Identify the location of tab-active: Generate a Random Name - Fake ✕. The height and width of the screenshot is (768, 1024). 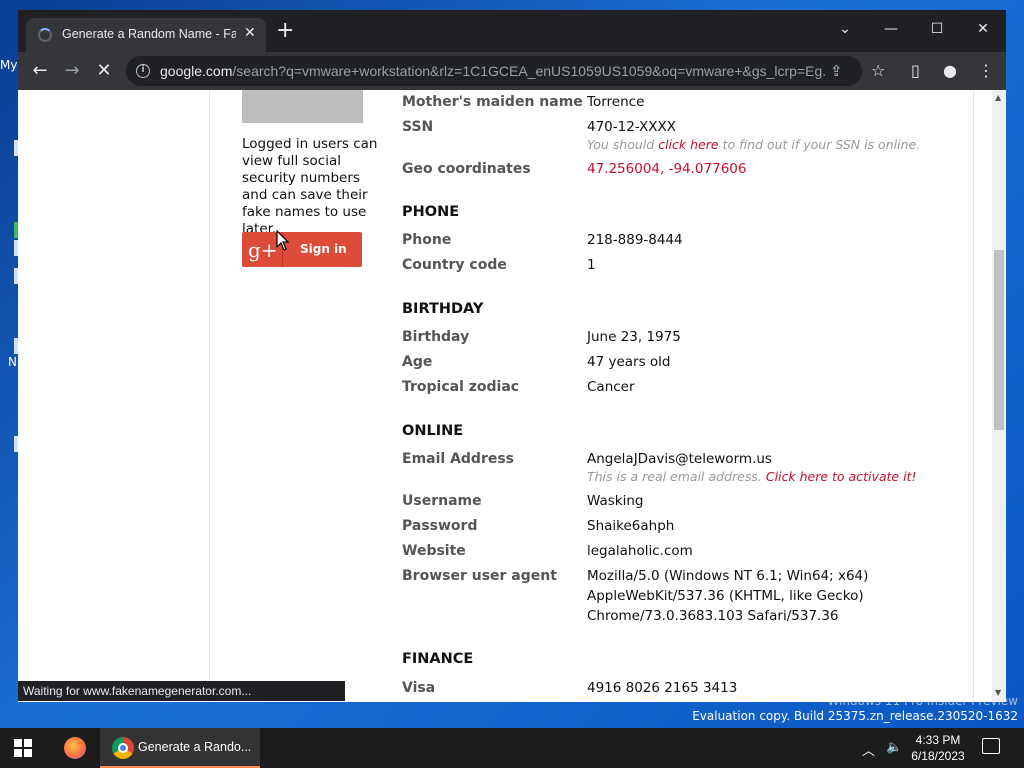
(146, 35).